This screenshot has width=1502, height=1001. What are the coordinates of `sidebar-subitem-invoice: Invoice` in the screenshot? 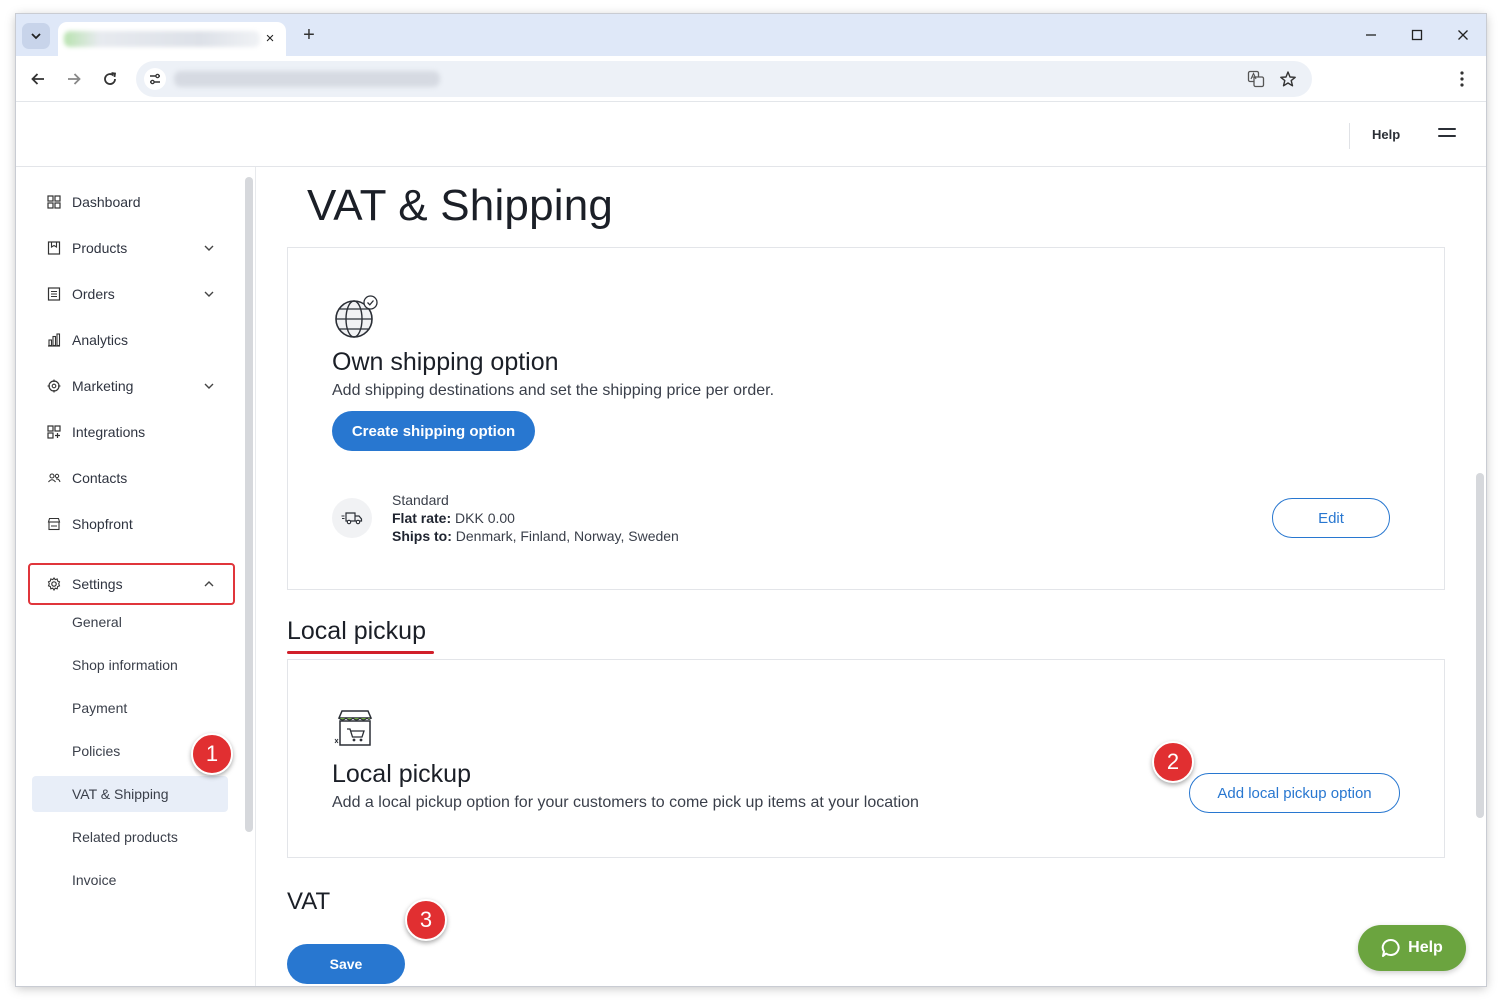 It's located at (130, 880).